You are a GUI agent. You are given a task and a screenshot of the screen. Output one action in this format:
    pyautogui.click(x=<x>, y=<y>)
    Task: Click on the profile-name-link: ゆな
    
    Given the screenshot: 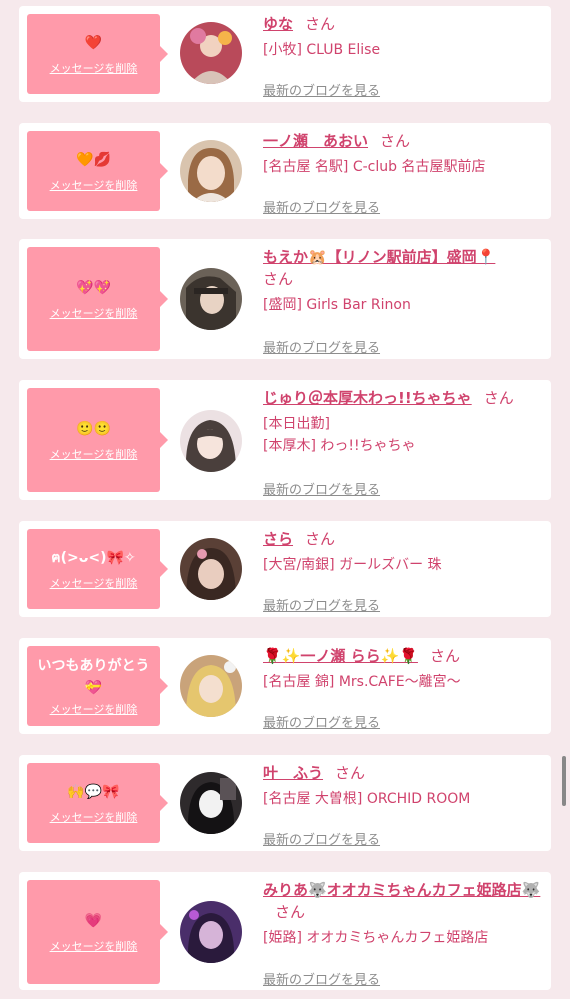 What is the action you would take?
    pyautogui.click(x=278, y=24)
    